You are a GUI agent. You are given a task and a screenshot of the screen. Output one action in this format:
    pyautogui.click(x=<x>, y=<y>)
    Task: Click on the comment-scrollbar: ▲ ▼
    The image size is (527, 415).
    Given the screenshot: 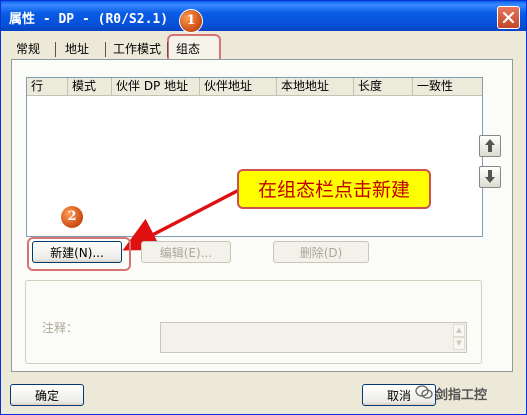 What is the action you would take?
    pyautogui.click(x=459, y=337)
    